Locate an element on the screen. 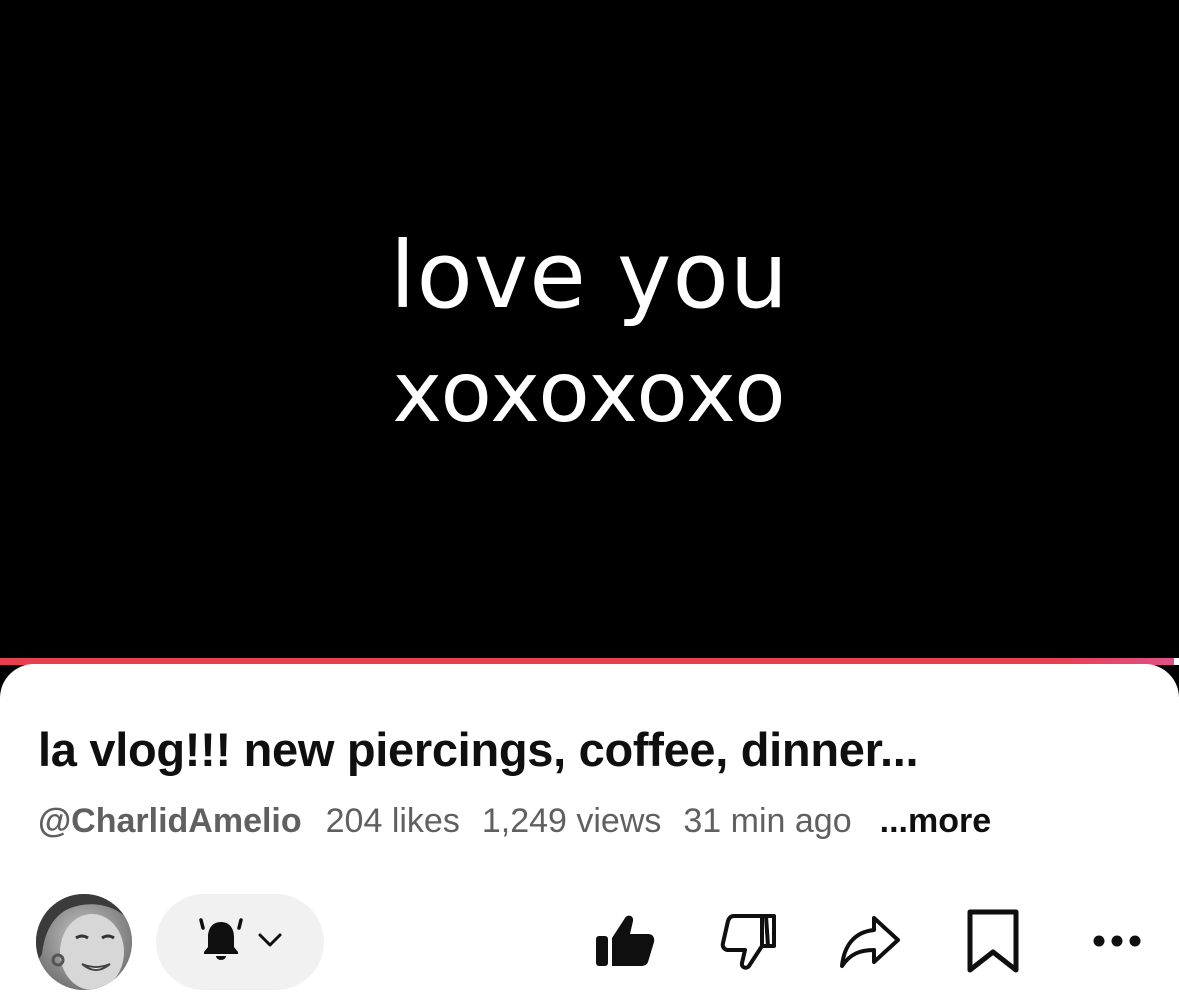 The height and width of the screenshot is (1007, 1179). notification-settings-button is located at coordinates (240, 942).